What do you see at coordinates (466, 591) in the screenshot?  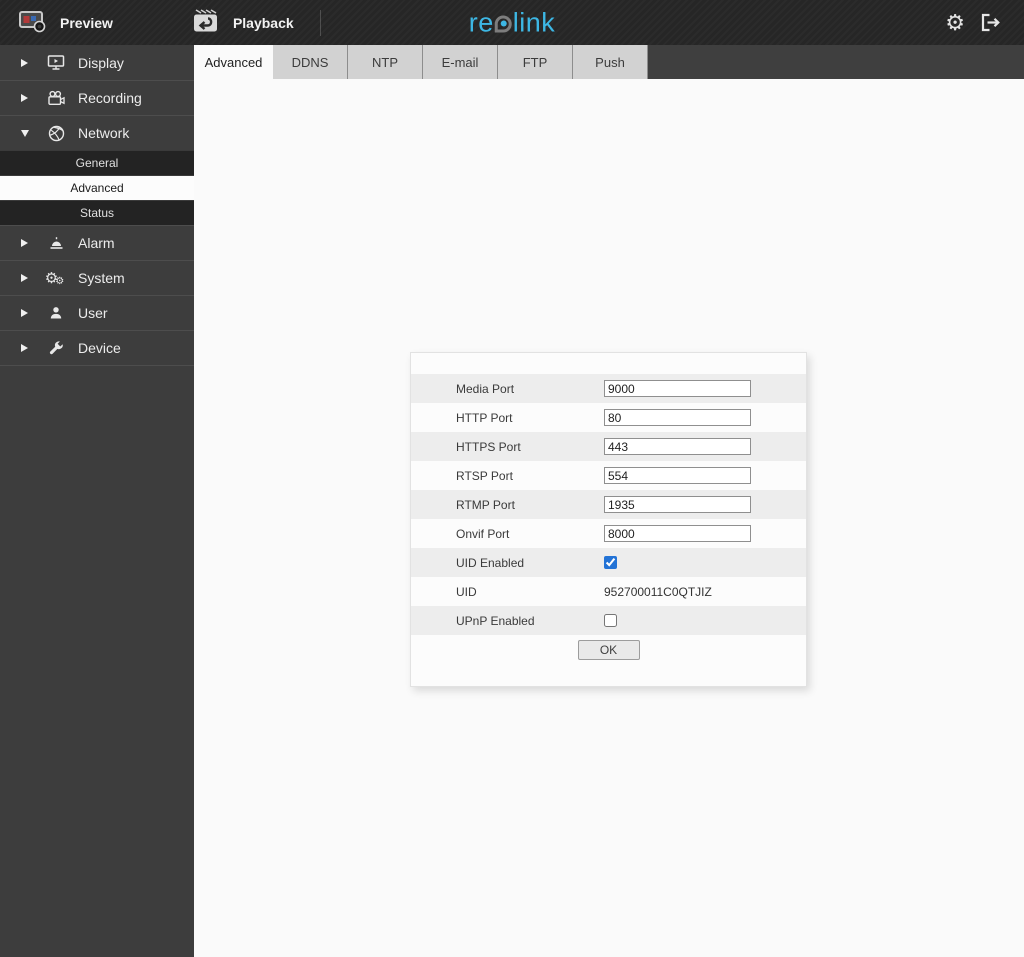 I see `field-label: UID` at bounding box center [466, 591].